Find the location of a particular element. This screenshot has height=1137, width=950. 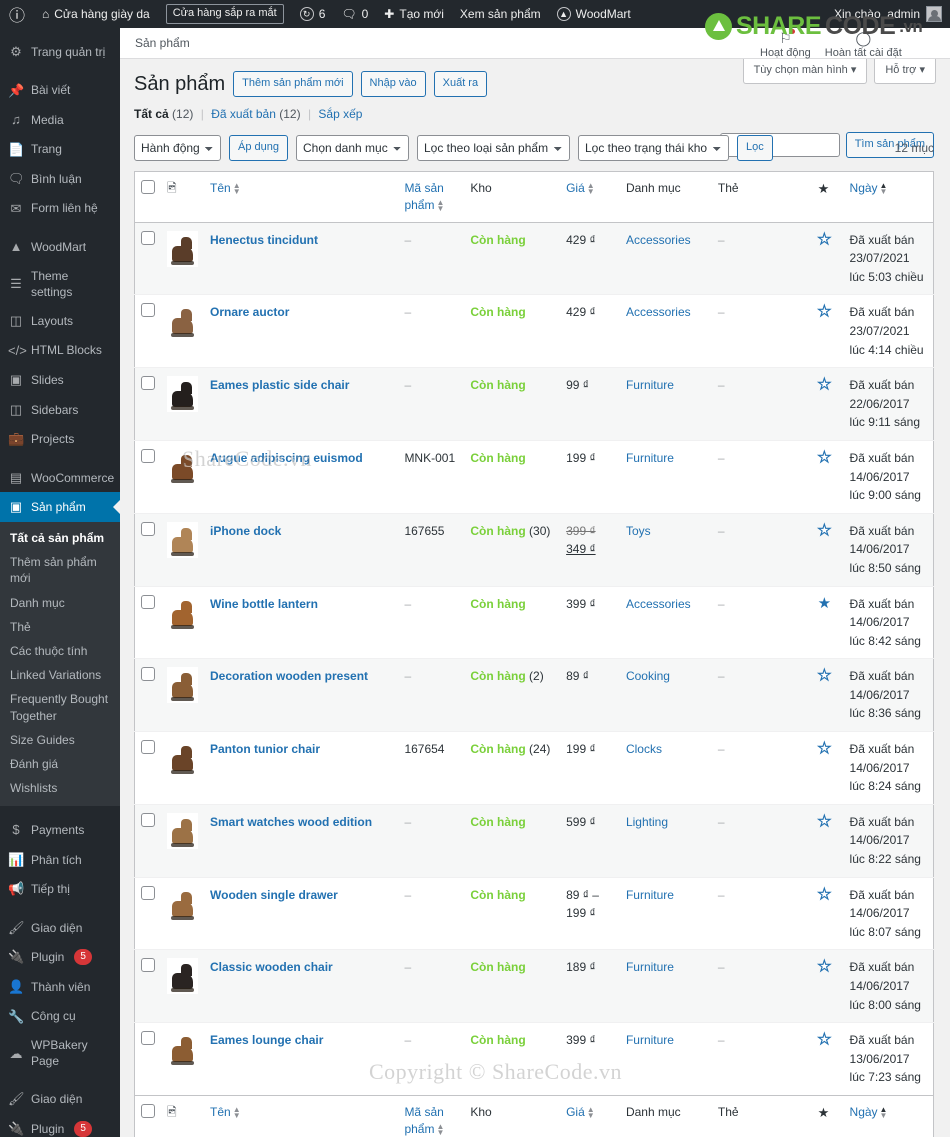

name-sort-link-bottom: Tên is located at coordinates (220, 1112).